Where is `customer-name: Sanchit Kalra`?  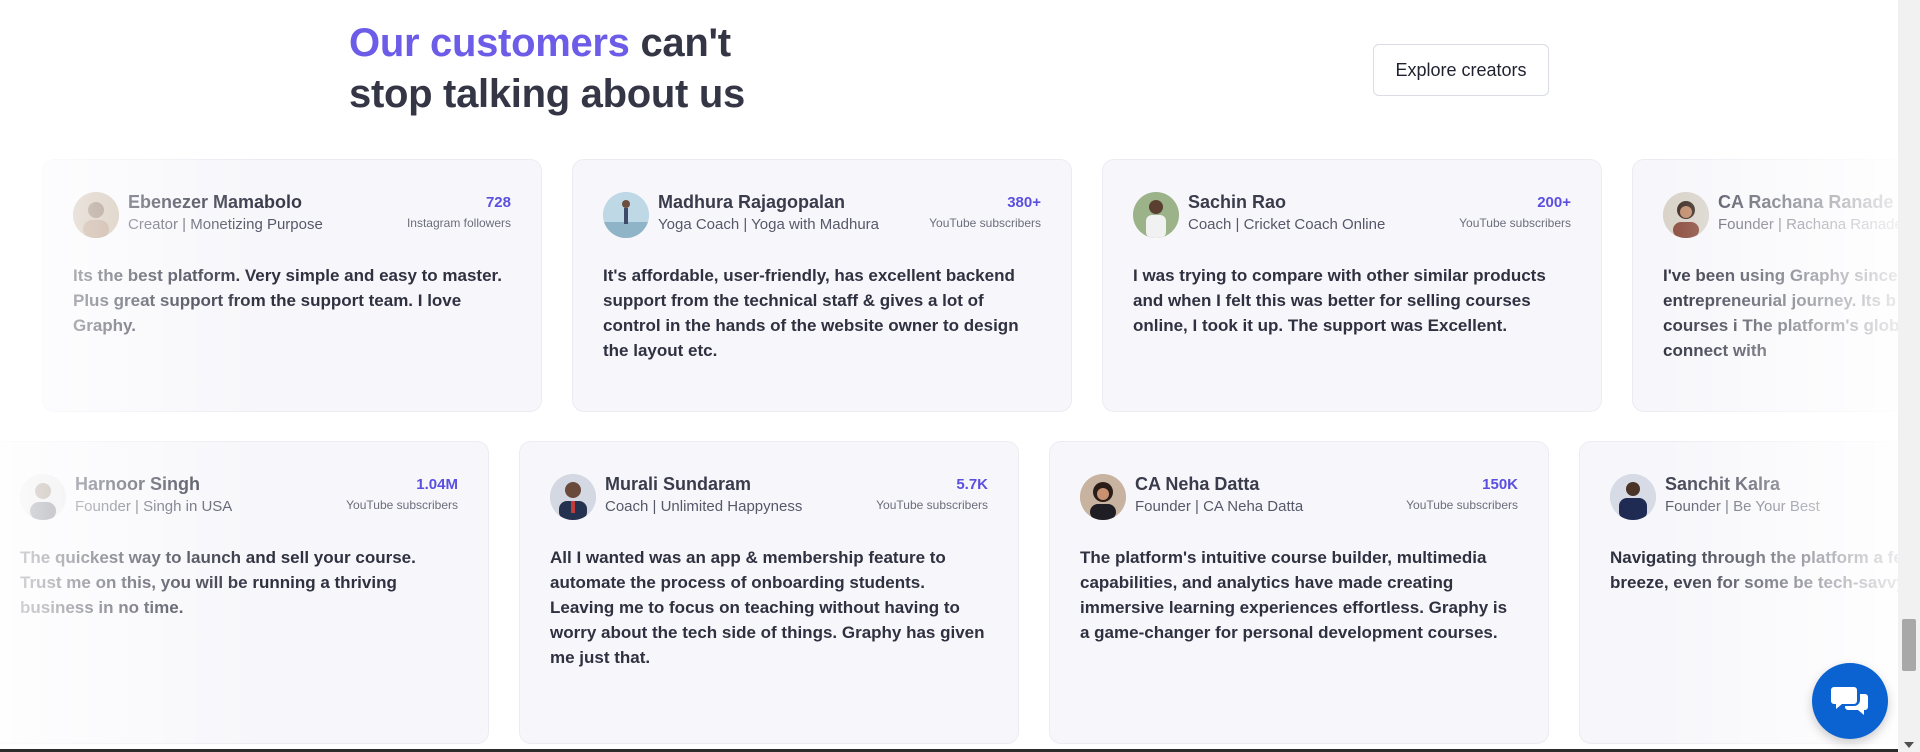 customer-name: Sanchit Kalra is located at coordinates (1723, 484).